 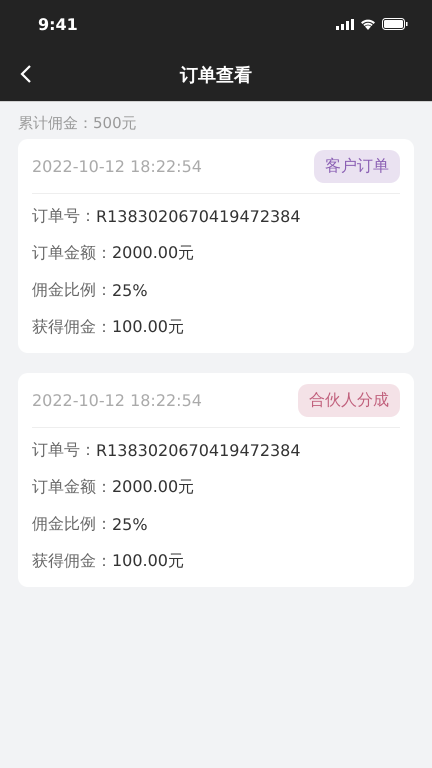 I want to click on total-commission: 累计佣金：500元, so click(x=77, y=123).